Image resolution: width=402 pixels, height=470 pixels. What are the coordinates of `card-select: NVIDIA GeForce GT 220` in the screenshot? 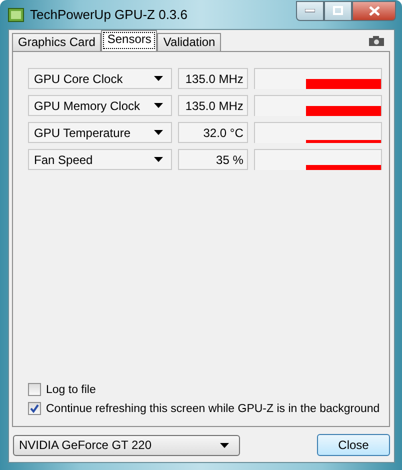 It's located at (126, 445).